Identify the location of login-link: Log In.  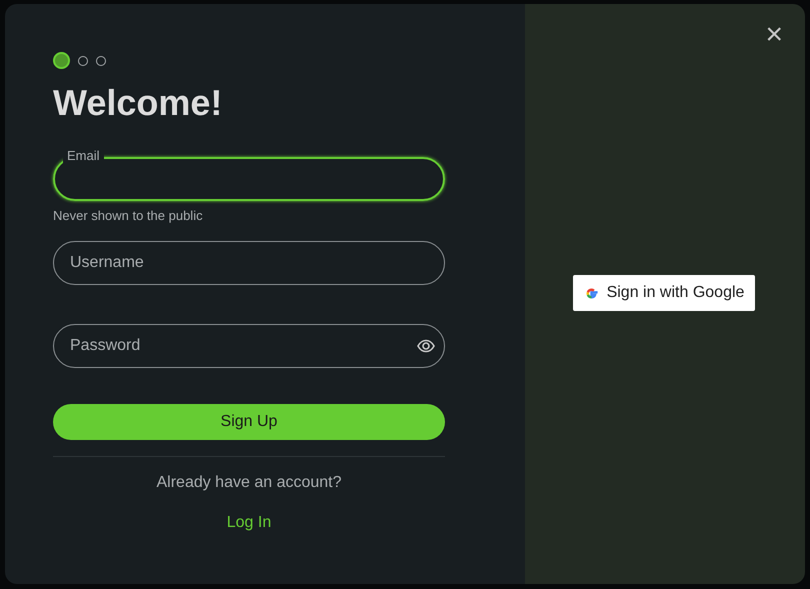
(249, 523).